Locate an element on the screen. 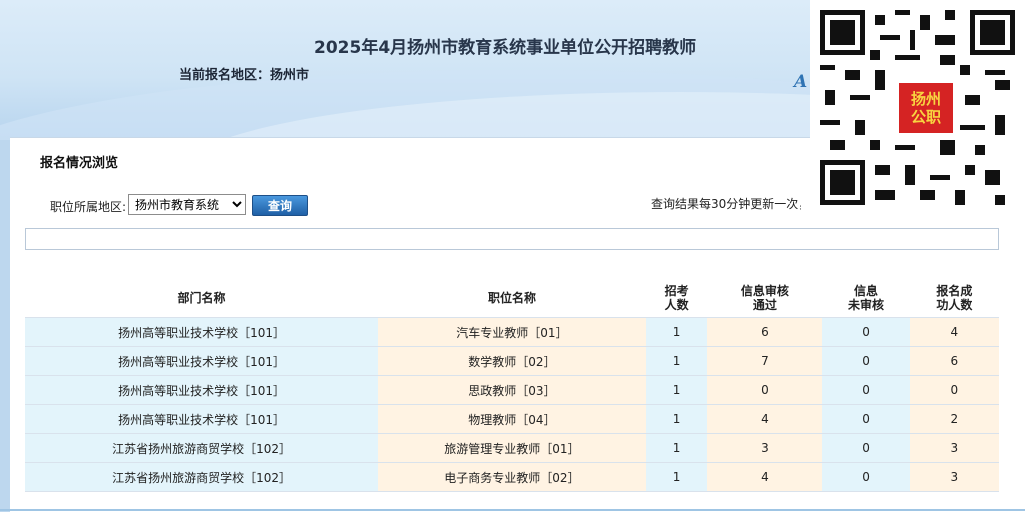 This screenshot has width=1025, height=512. table-row: 扬州高等职业技术学校［101］ 思政教师［03］ 1 0 0 0 is located at coordinates (512, 390).